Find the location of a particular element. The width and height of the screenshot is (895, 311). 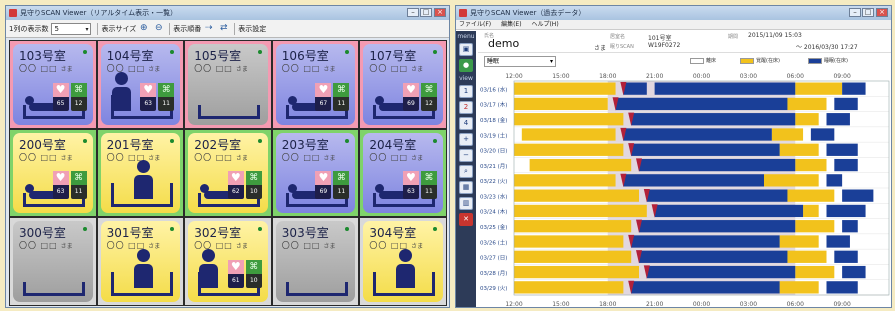

search-icon: ⌕ is located at coordinates (466, 171).